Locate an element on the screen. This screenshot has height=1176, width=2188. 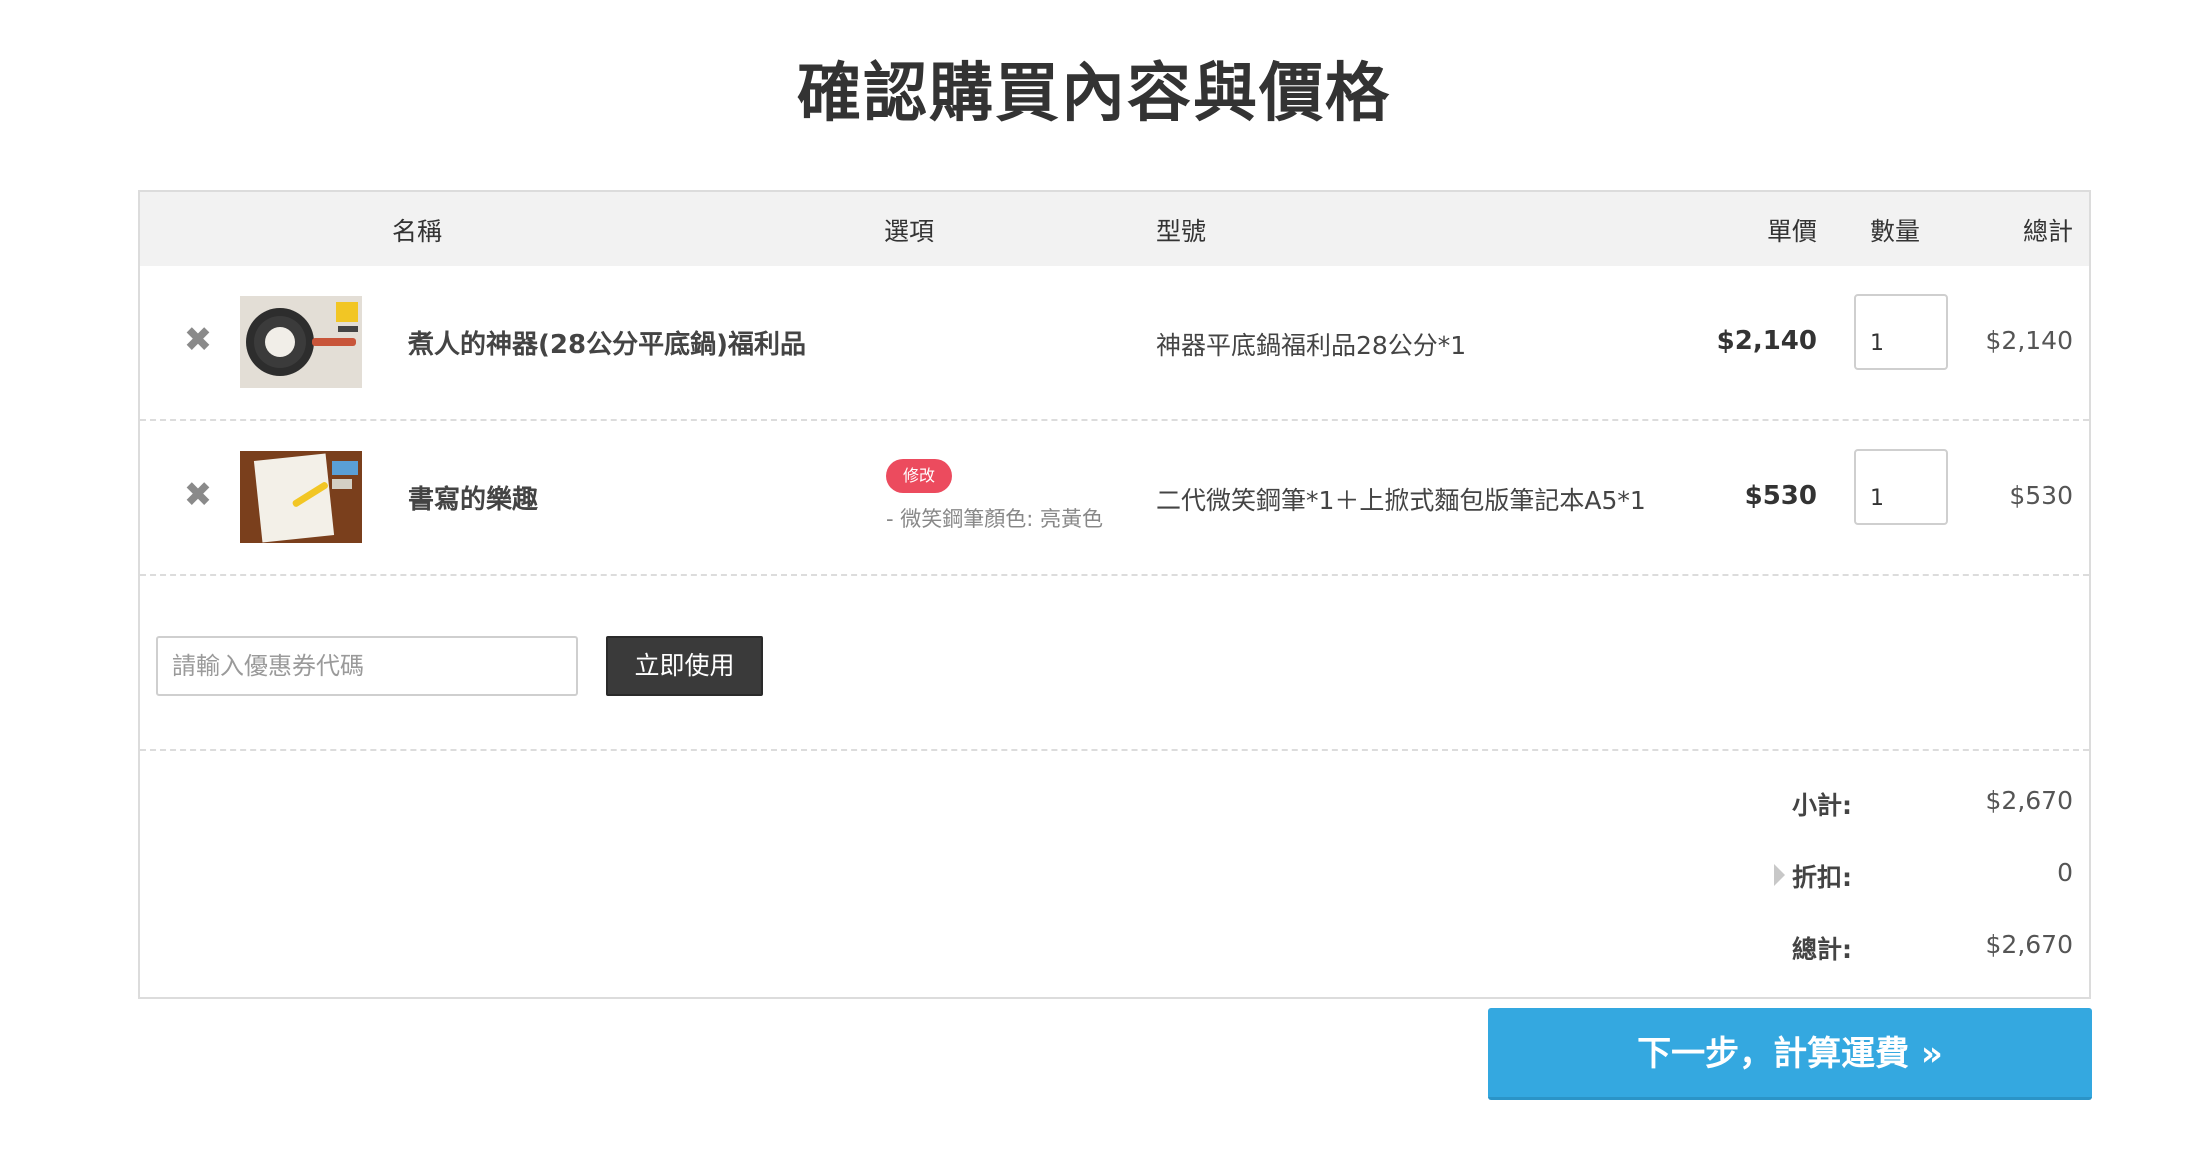
coupon-code-input is located at coordinates (367, 666).